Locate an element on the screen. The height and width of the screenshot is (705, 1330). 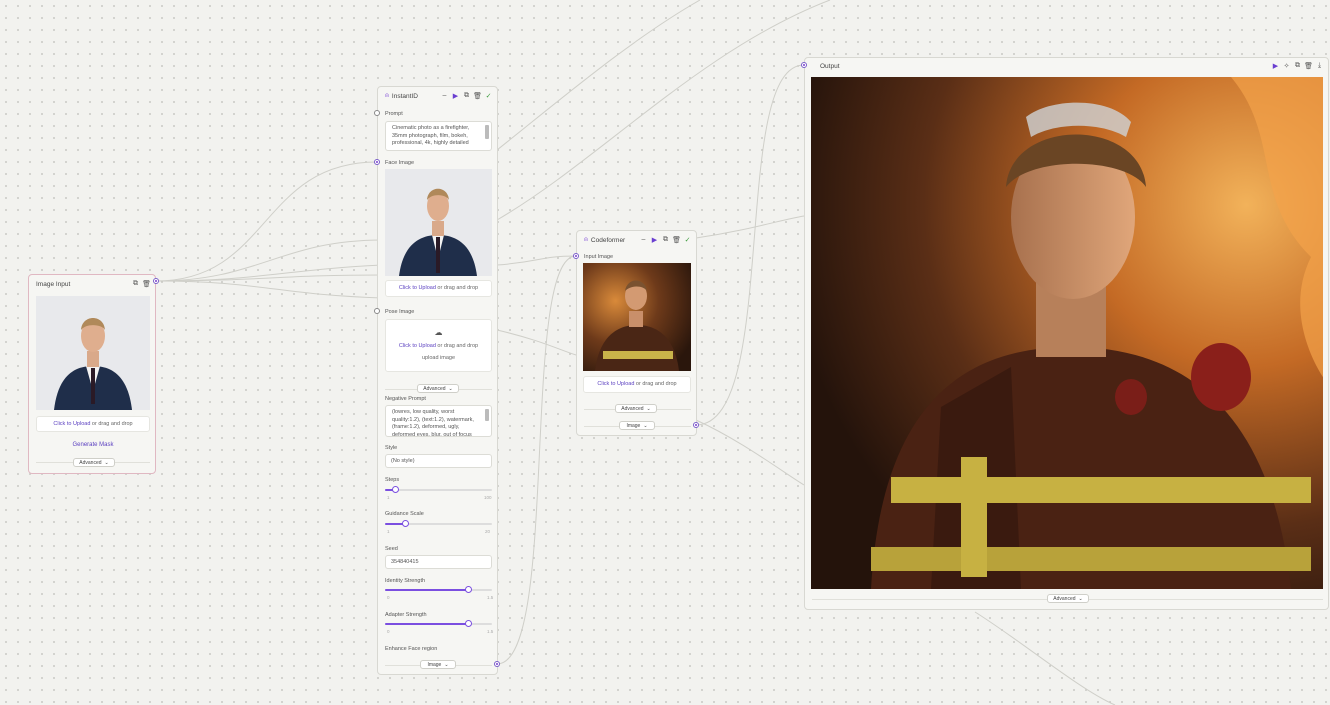
image-input-output-port is located at coordinates (156, 281).